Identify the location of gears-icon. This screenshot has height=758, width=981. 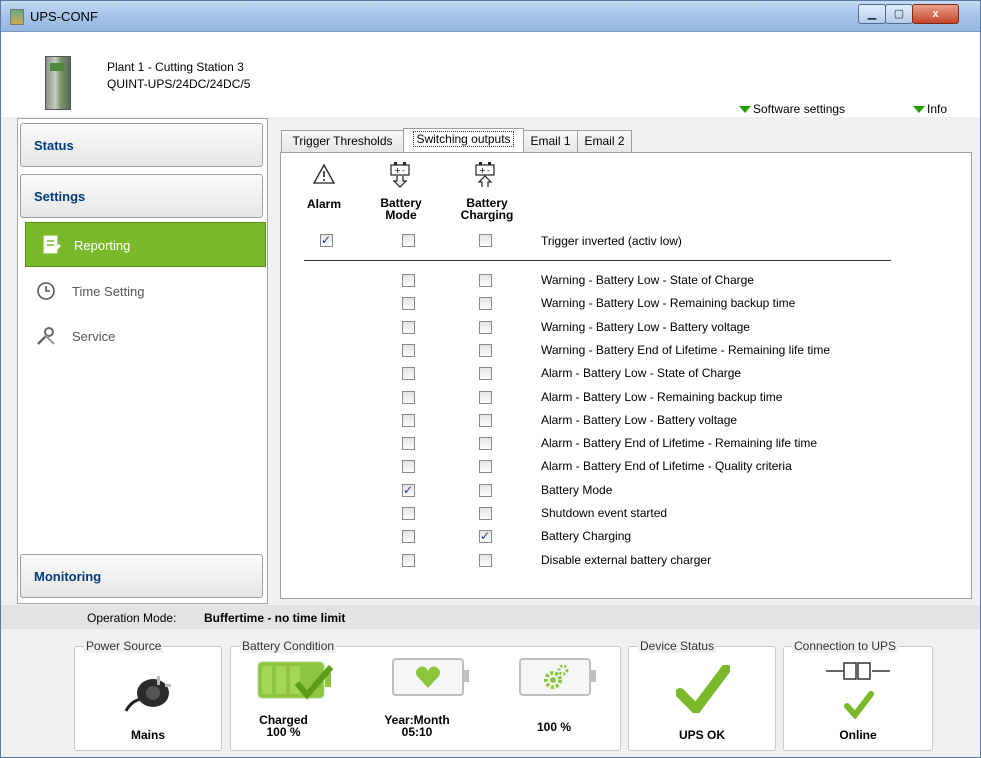
(556, 676).